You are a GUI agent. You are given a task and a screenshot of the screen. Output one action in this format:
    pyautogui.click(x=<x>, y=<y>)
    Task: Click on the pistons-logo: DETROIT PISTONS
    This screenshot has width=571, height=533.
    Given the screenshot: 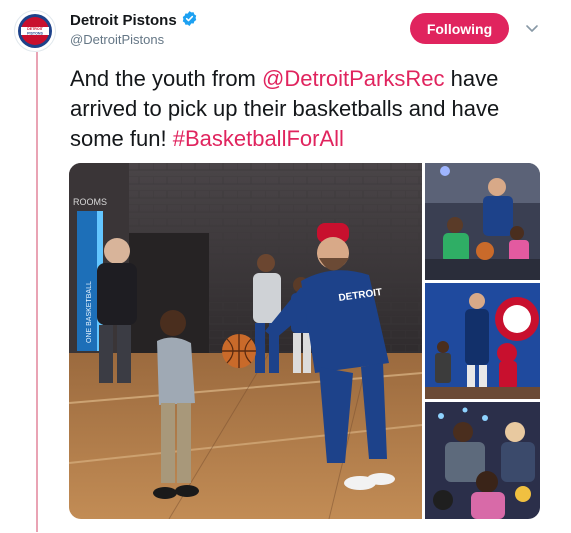 What is the action you would take?
    pyautogui.click(x=35, y=31)
    